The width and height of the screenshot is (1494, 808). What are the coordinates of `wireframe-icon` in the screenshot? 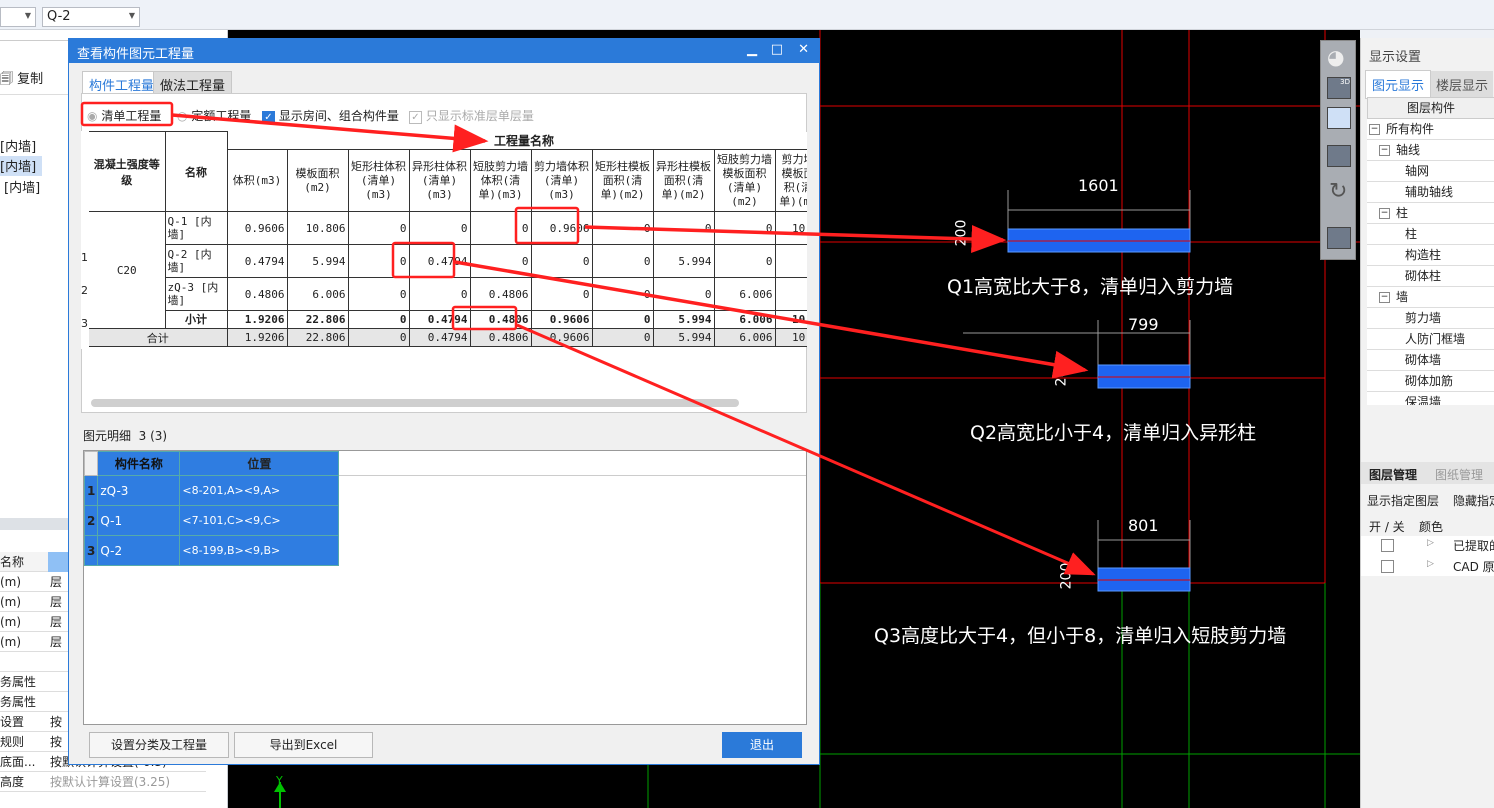 It's located at (1339, 118).